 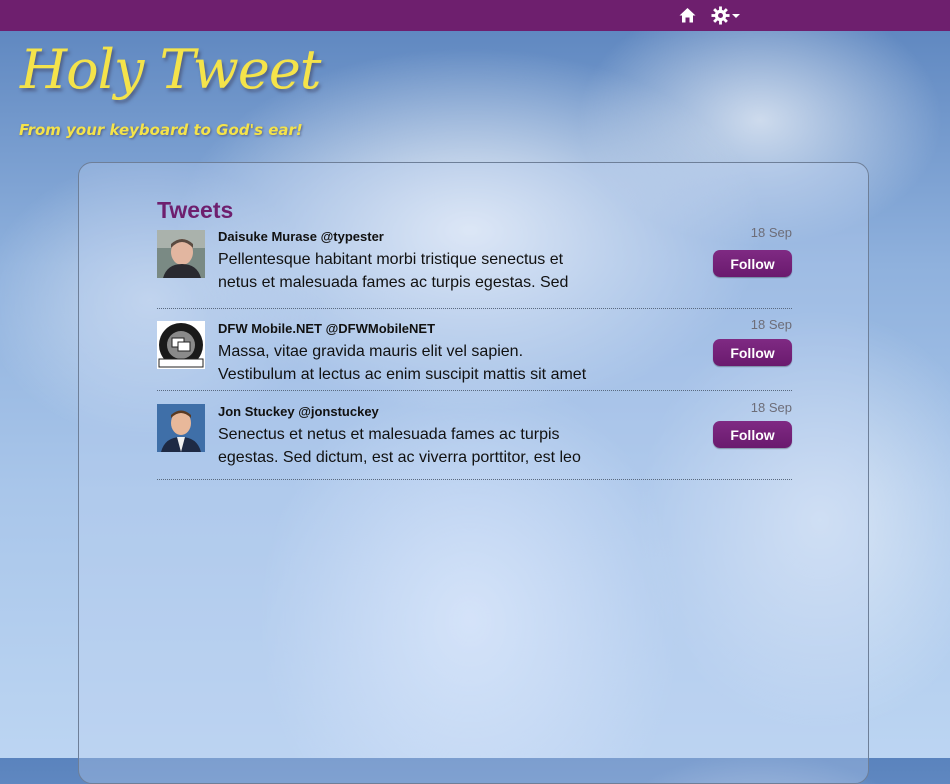 I want to click on caret-down-icon, so click(x=736, y=16).